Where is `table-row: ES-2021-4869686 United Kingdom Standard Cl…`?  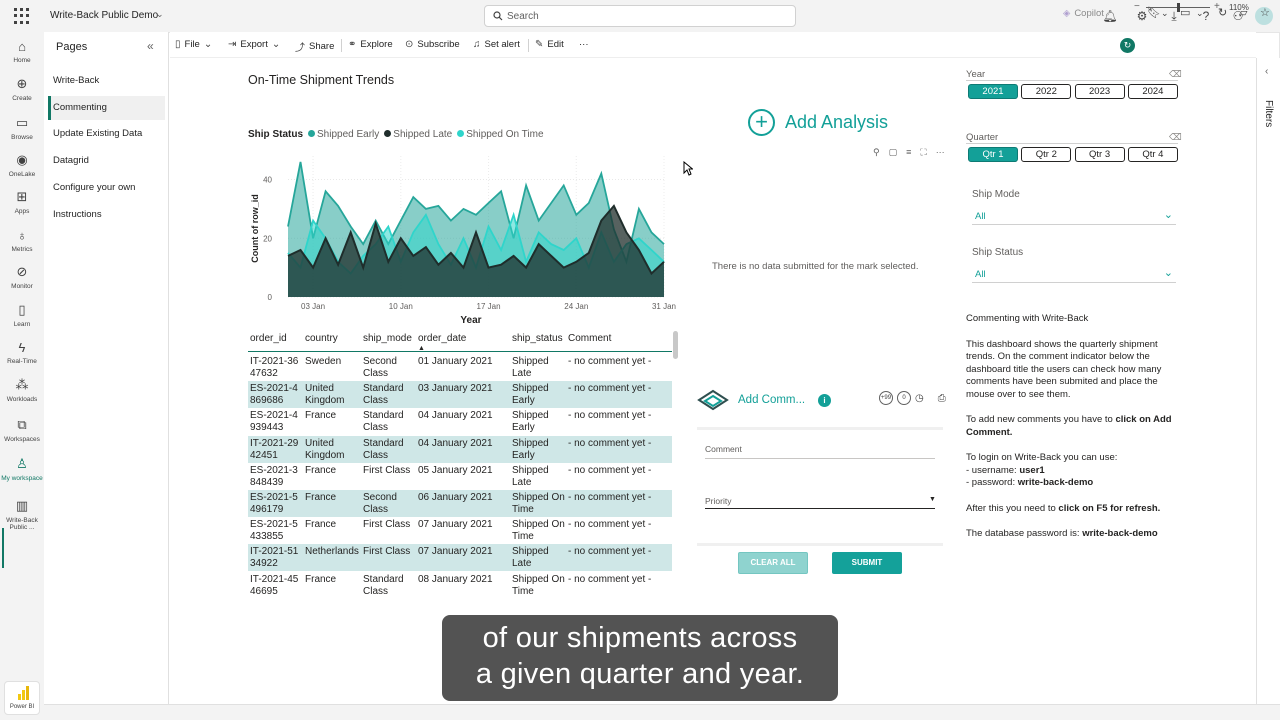
table-row: ES-2021-4869686 United Kingdom Standard Cl… is located at coordinates (460, 395).